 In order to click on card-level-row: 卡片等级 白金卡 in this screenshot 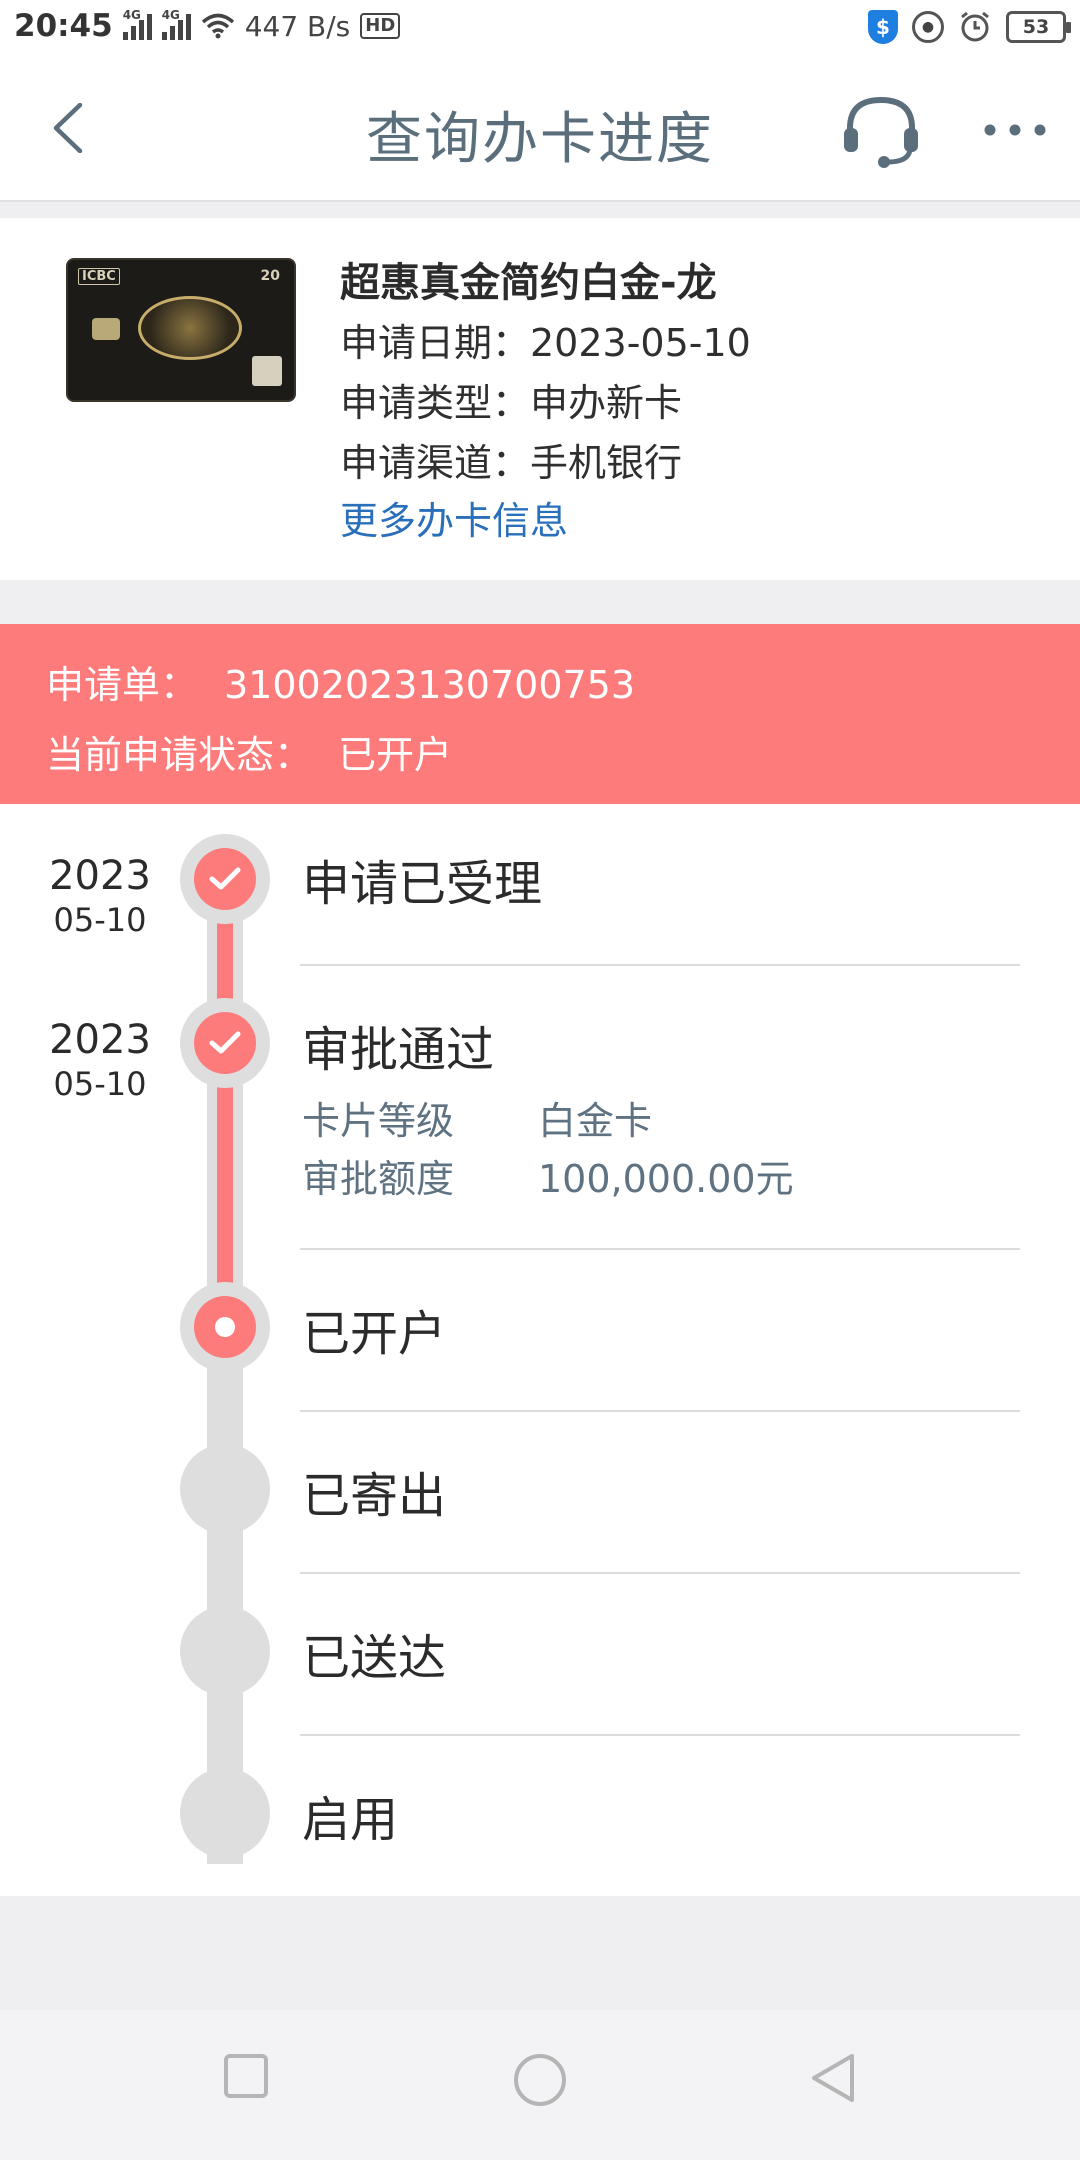, I will do `click(477, 1117)`.